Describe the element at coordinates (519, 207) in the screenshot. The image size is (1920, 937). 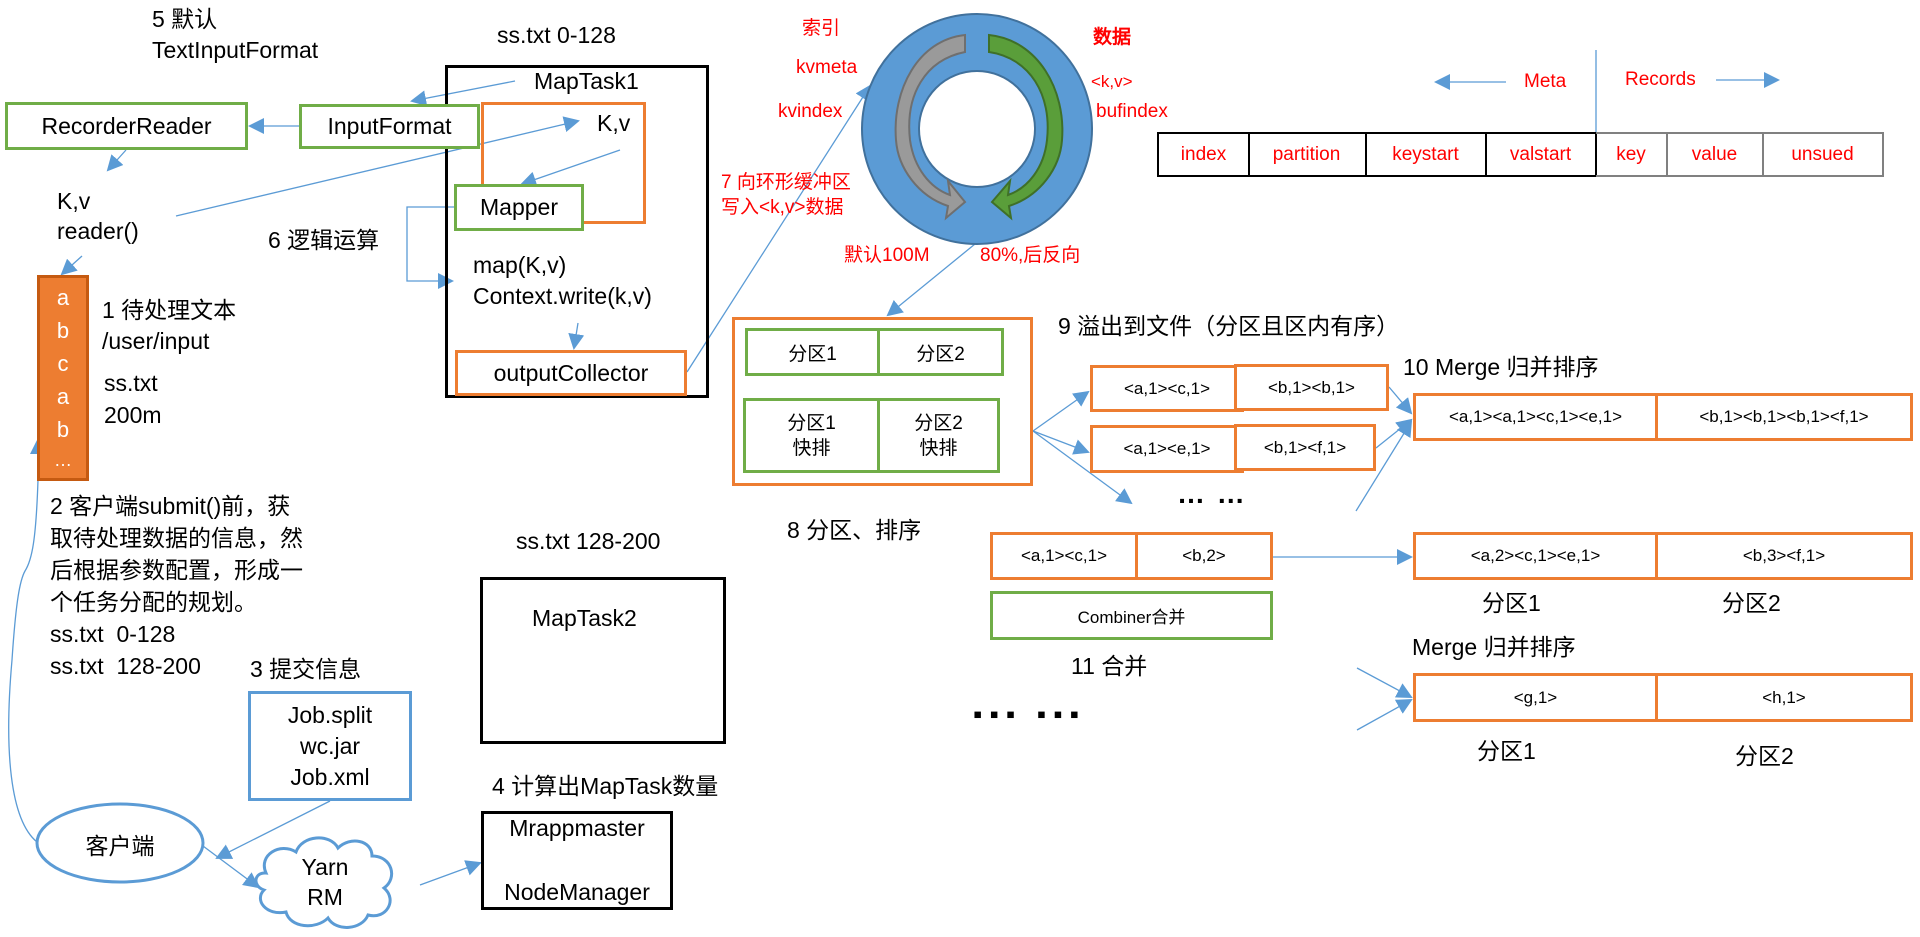
I see `mapper-box: Mapper` at that location.